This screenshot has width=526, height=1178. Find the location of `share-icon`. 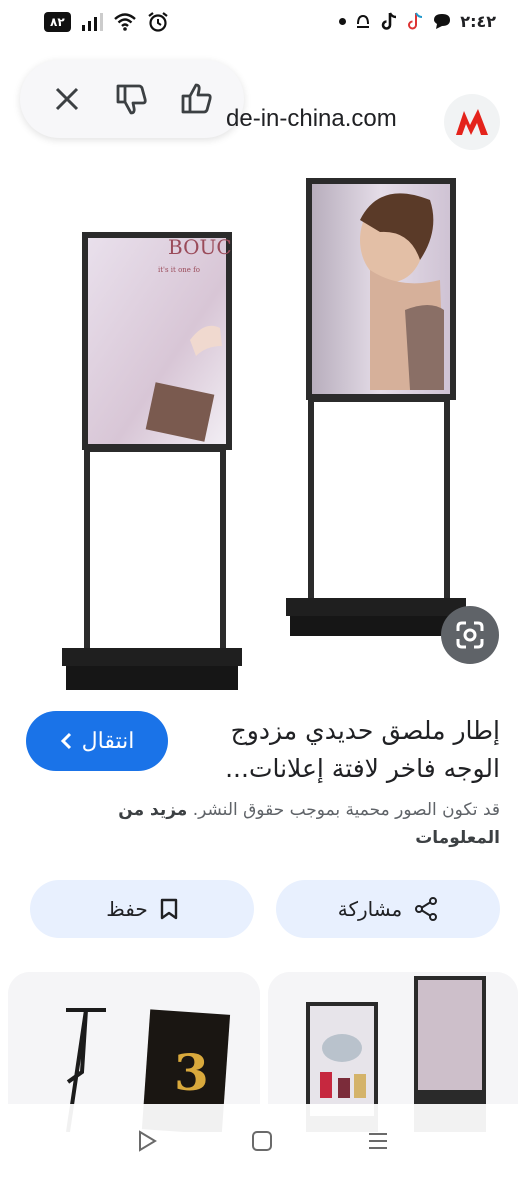

share-icon is located at coordinates (426, 909).